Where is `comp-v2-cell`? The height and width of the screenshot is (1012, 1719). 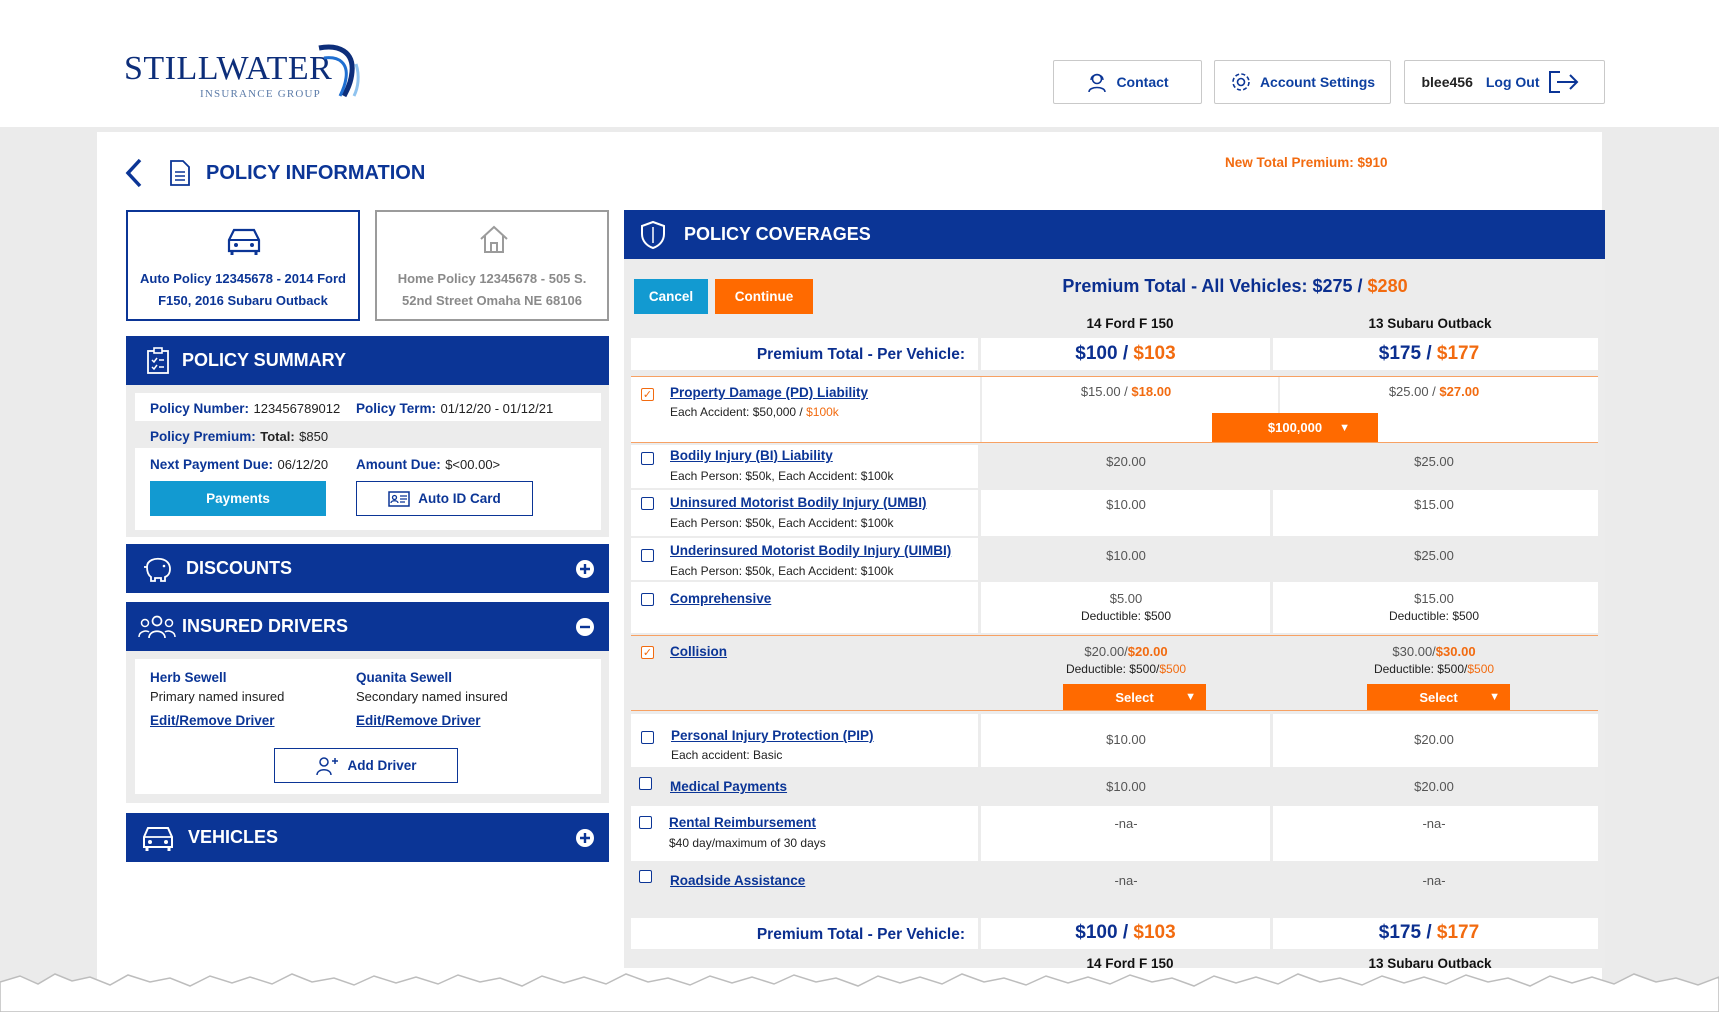 comp-v2-cell is located at coordinates (1435, 607).